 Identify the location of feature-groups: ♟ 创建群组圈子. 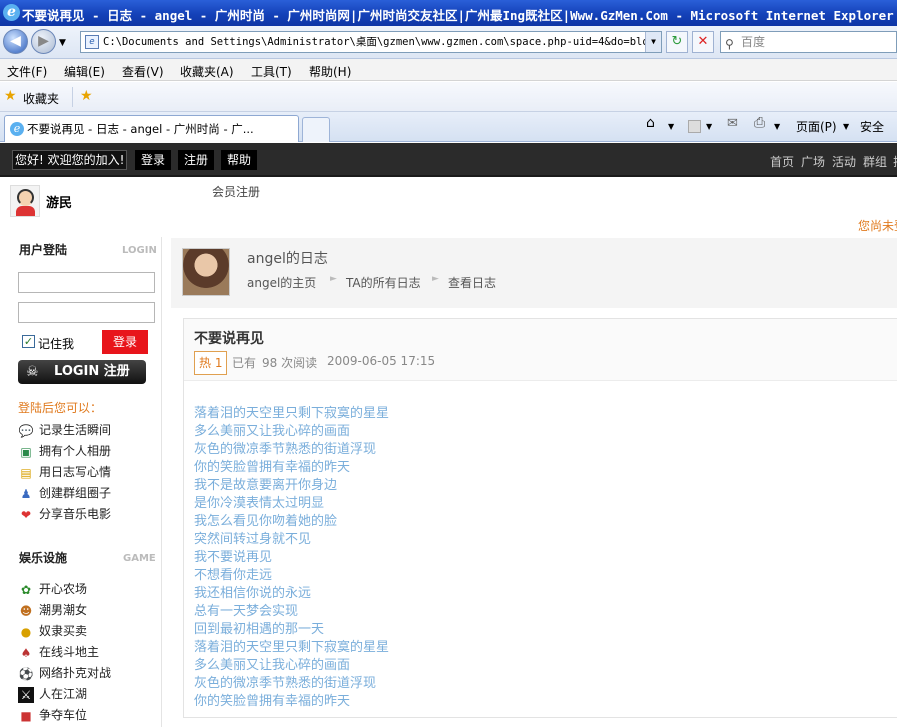
(64, 493).